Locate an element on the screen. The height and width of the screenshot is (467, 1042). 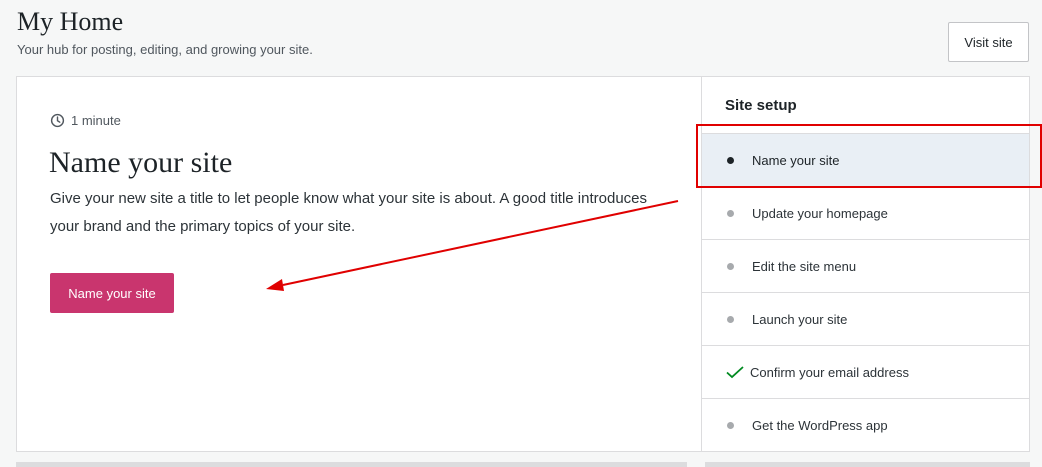
setup-item-label: Name your site is located at coordinates (796, 160).